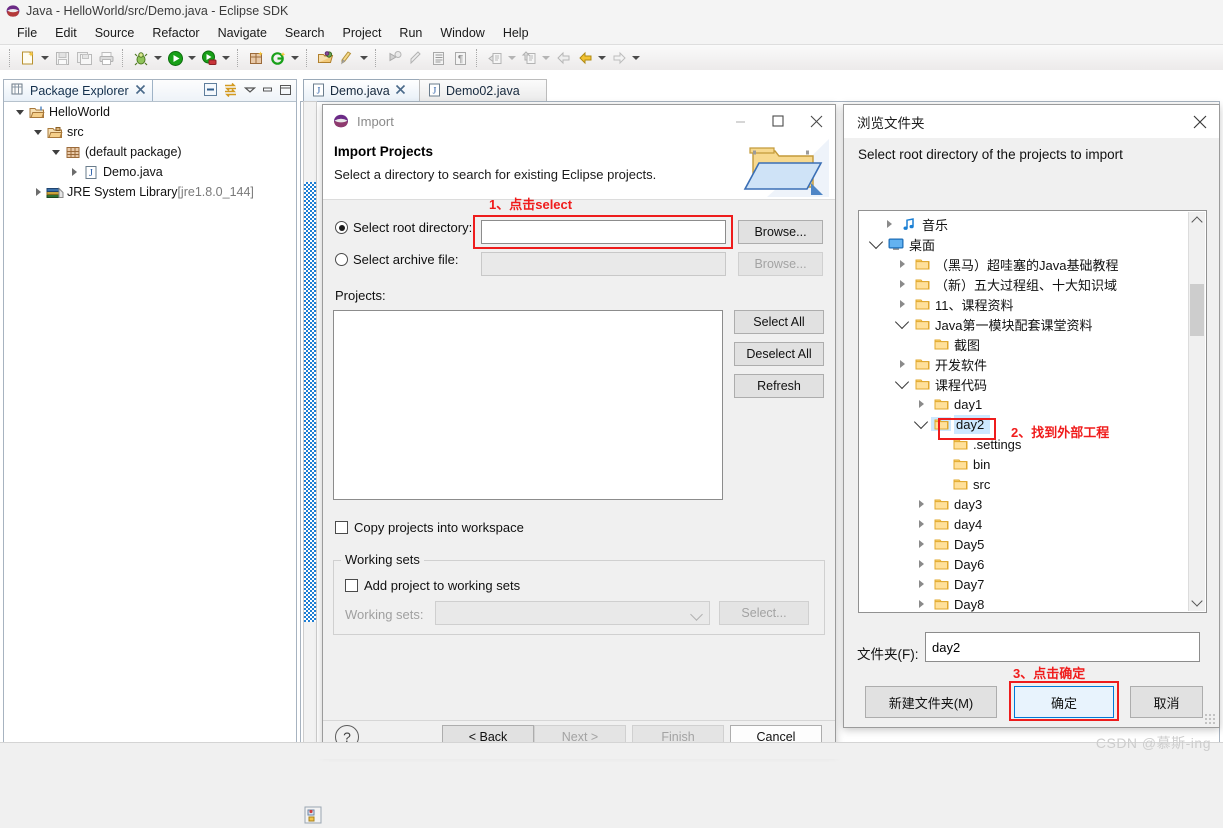  I want to click on folder-row-src: src, so click(1023, 484).